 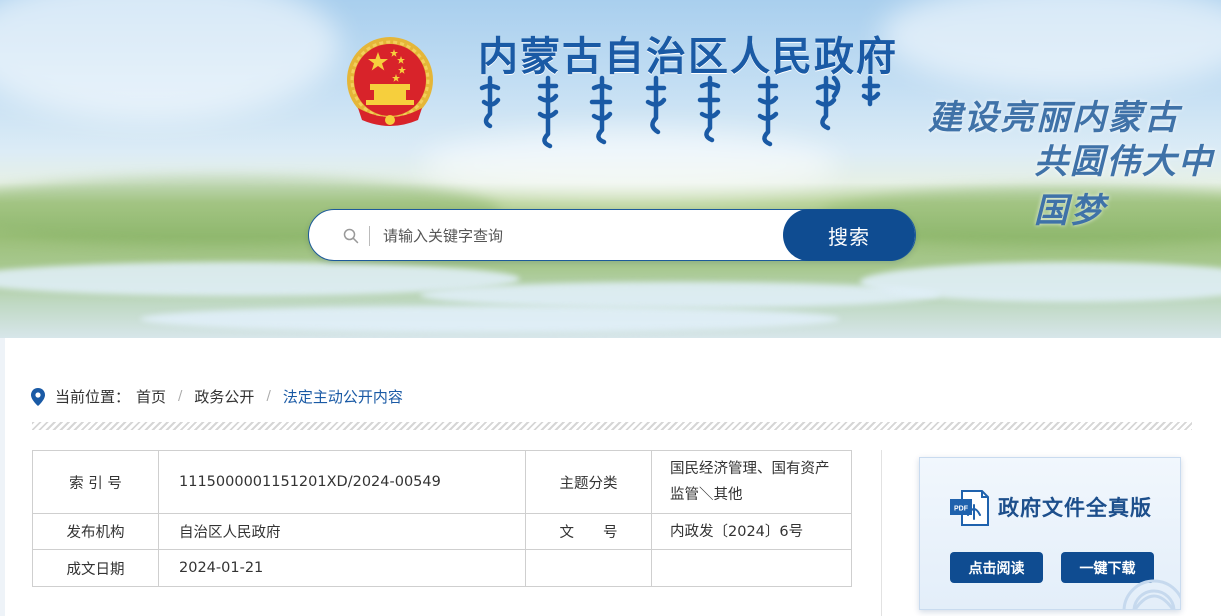 What do you see at coordinates (751, 531) in the screenshot?
I see `document-number-value: 内政发〔2024〕6号` at bounding box center [751, 531].